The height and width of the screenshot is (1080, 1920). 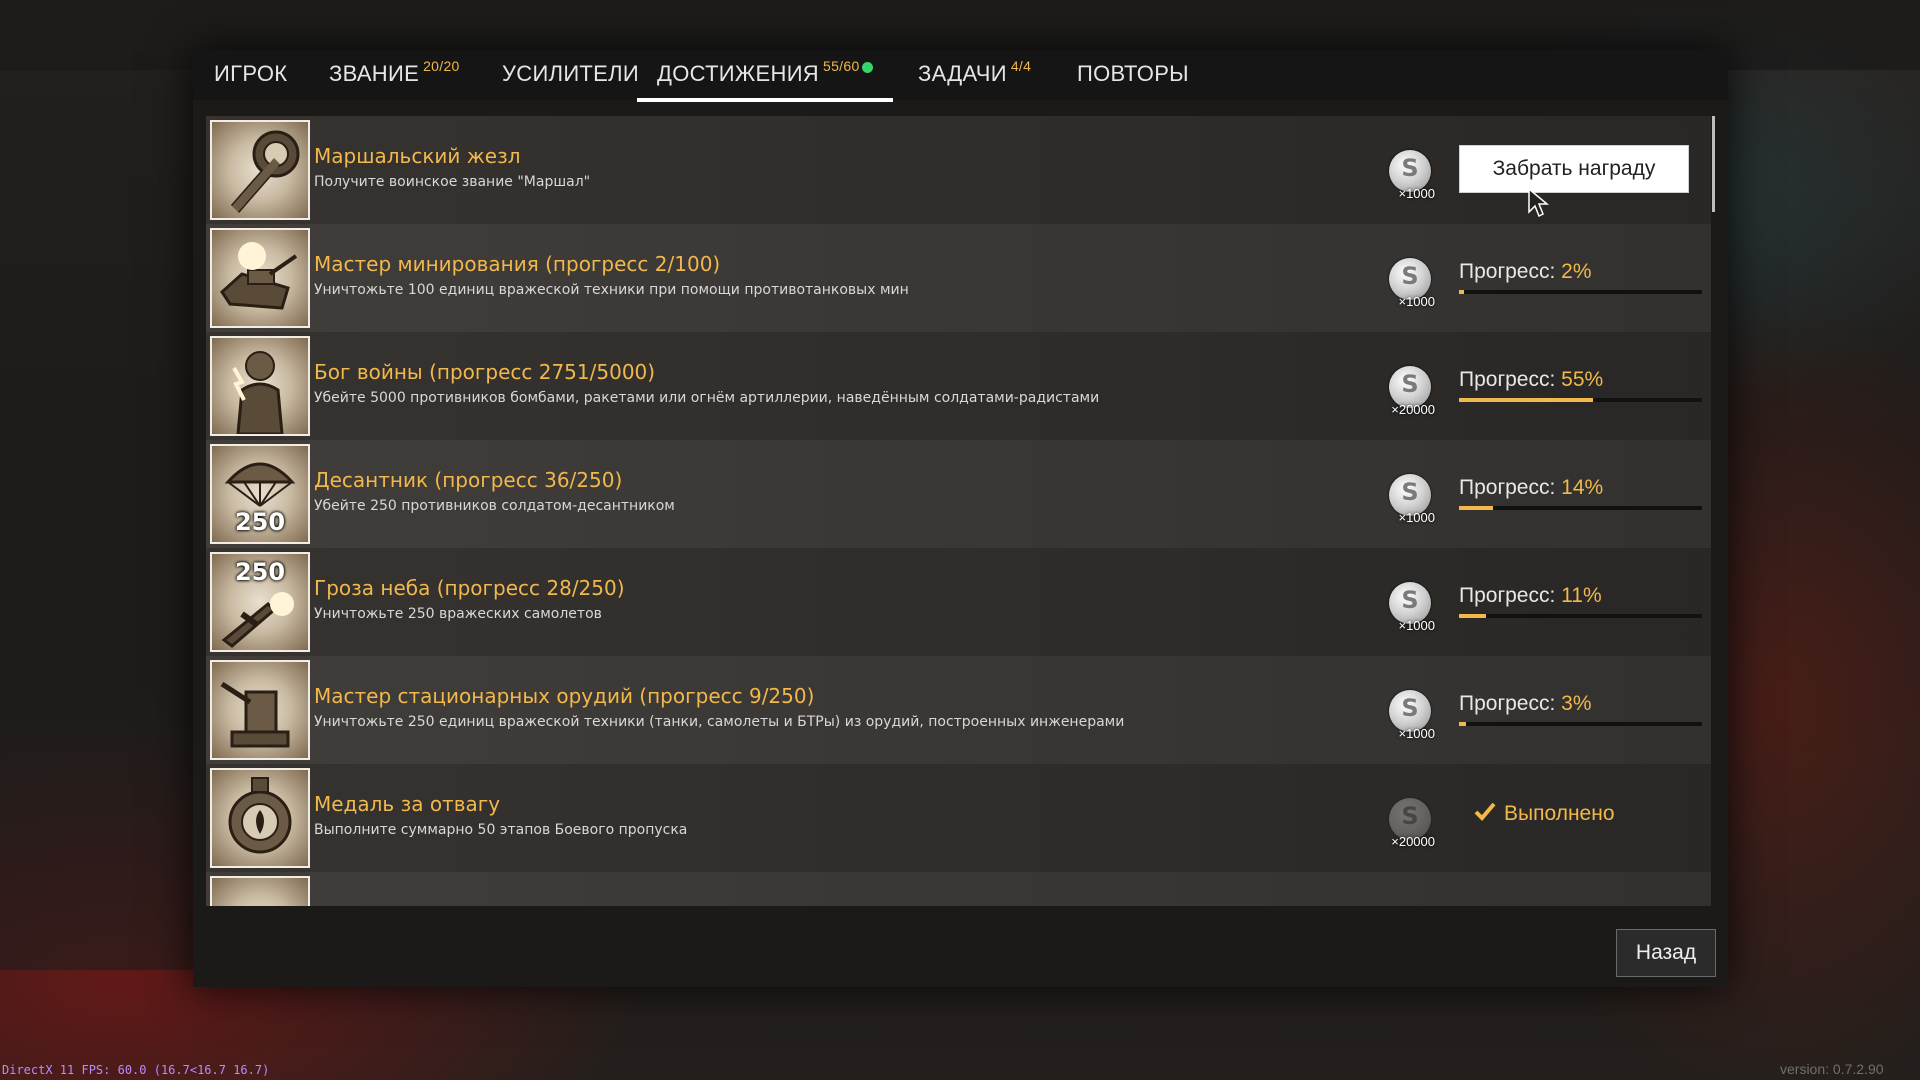 What do you see at coordinates (458, 614) in the screenshot?
I see `achievement-description: Уничтожьте 250 вражеских самолетов` at bounding box center [458, 614].